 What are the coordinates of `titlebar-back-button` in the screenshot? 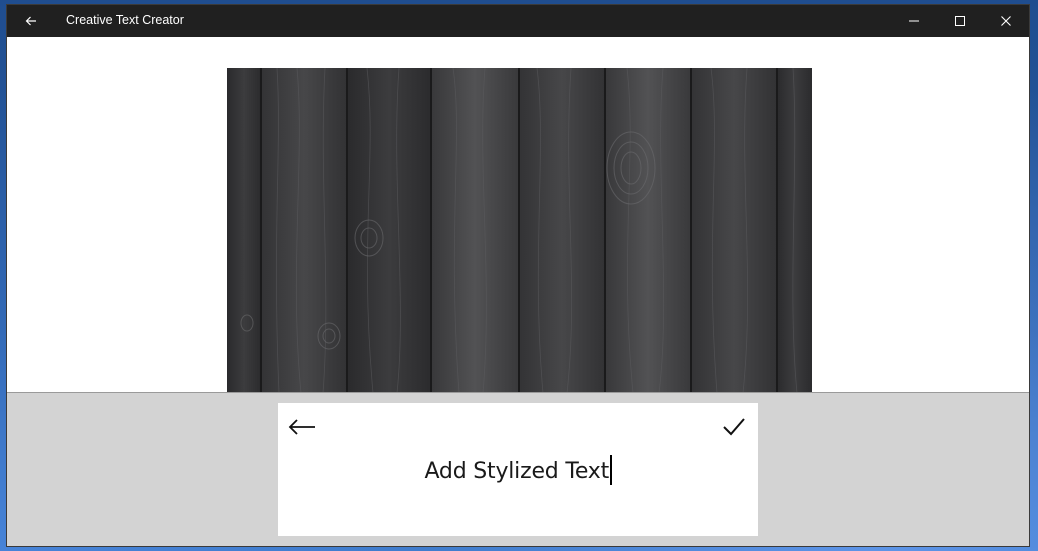 It's located at (31, 21).